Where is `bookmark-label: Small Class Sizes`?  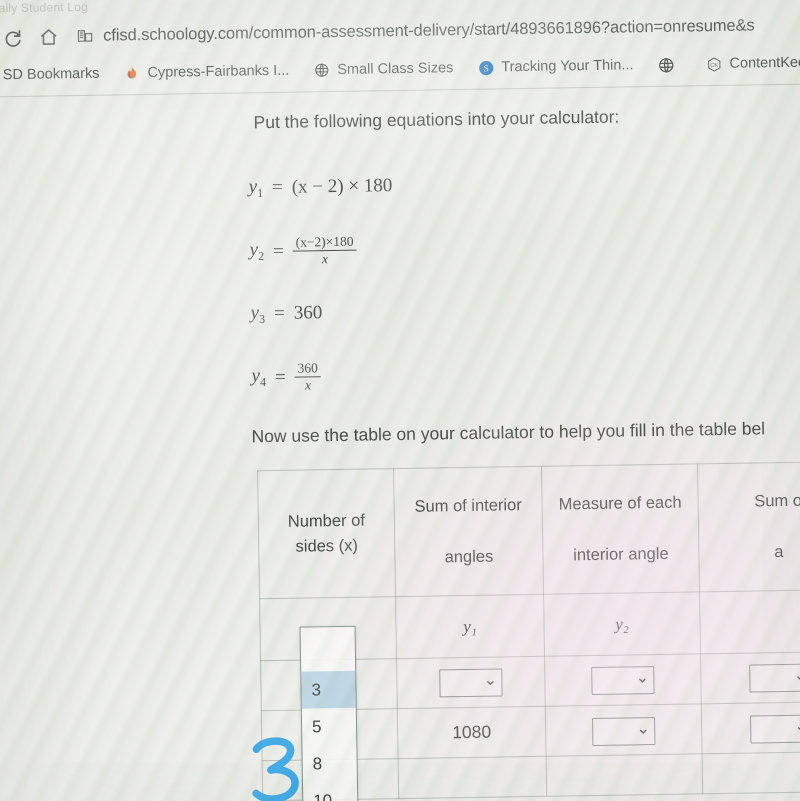 bookmark-label: Small Class Sizes is located at coordinates (395, 69).